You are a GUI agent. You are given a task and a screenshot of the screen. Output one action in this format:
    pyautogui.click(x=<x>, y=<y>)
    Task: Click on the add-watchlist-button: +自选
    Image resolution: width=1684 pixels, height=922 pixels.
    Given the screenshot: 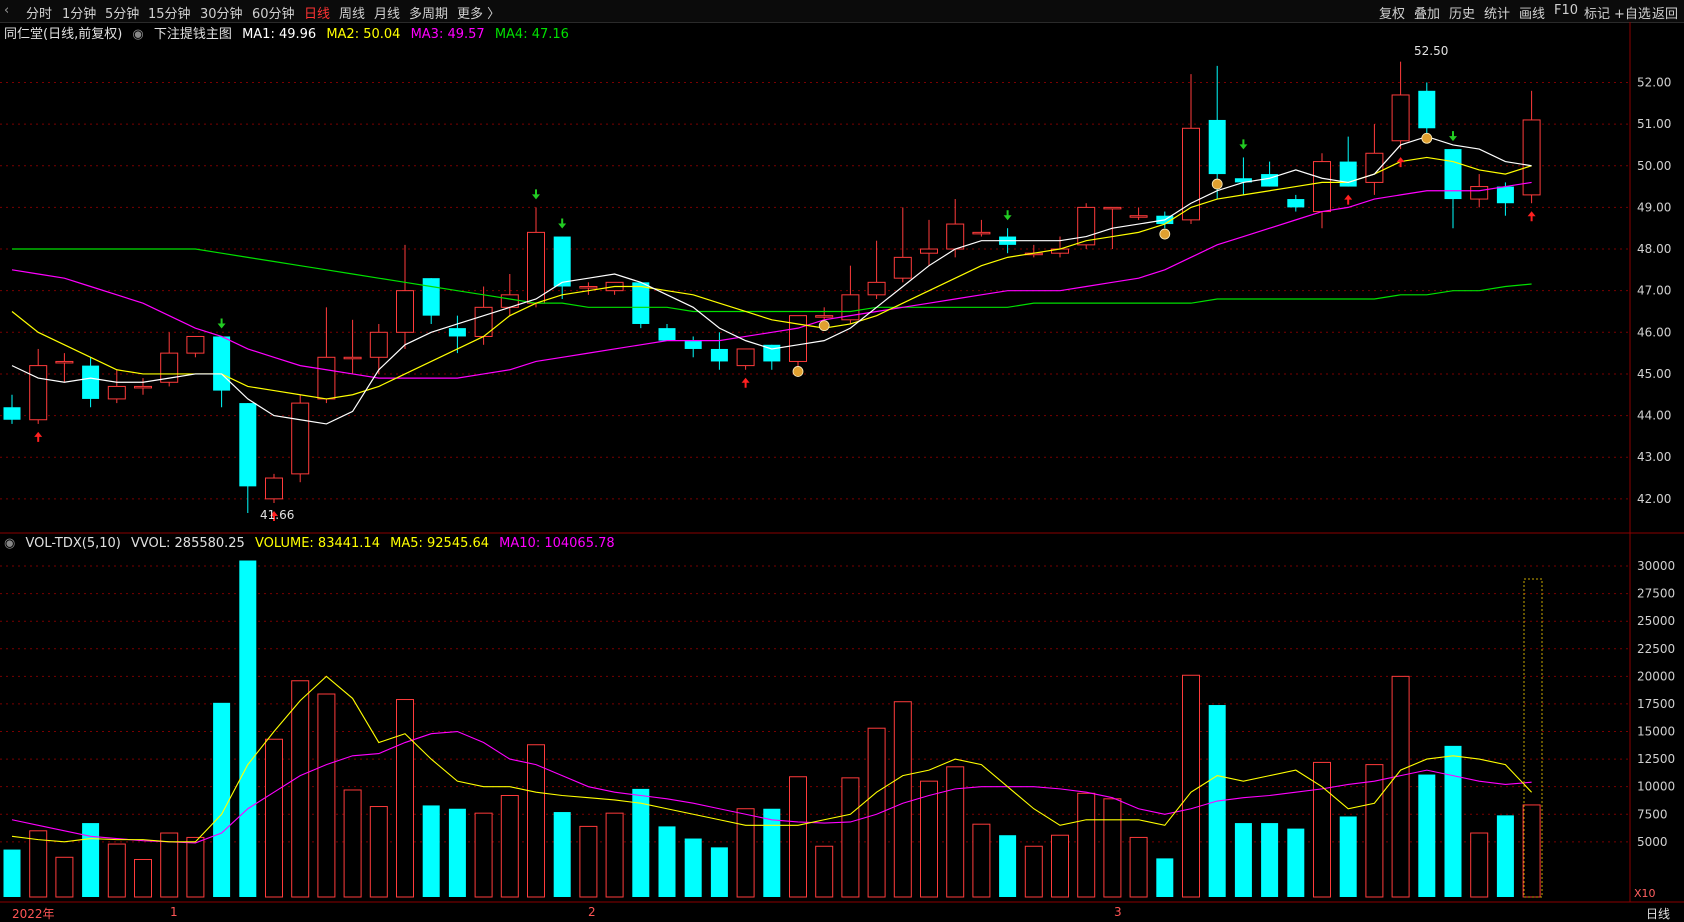 What is the action you would take?
    pyautogui.click(x=1632, y=12)
    